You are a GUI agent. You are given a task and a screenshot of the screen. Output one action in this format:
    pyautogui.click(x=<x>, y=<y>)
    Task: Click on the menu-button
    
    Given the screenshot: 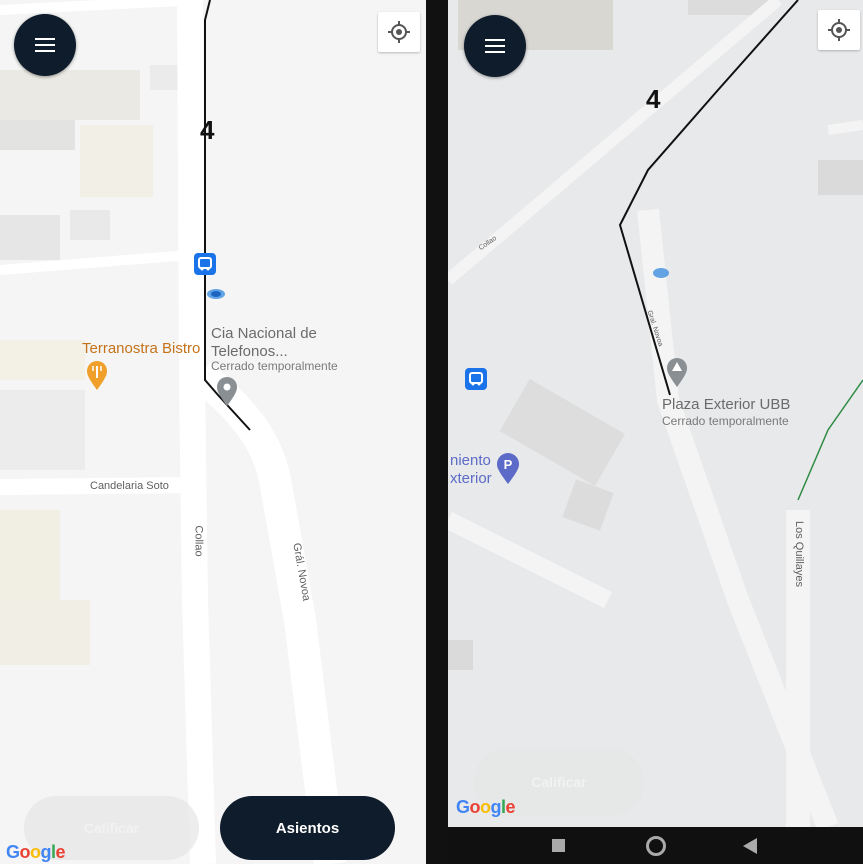 What is the action you would take?
    pyautogui.click(x=45, y=45)
    